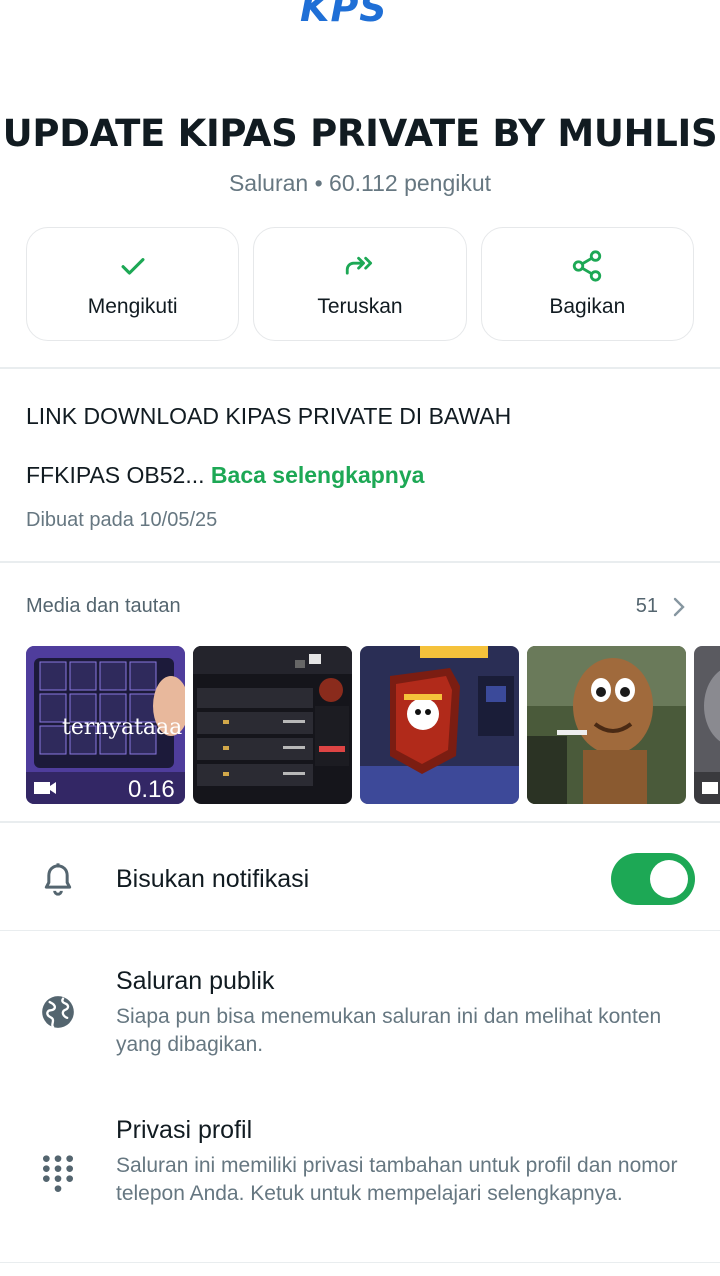  Describe the element at coordinates (58, 1173) in the screenshot. I see `dialpad-icon` at that location.